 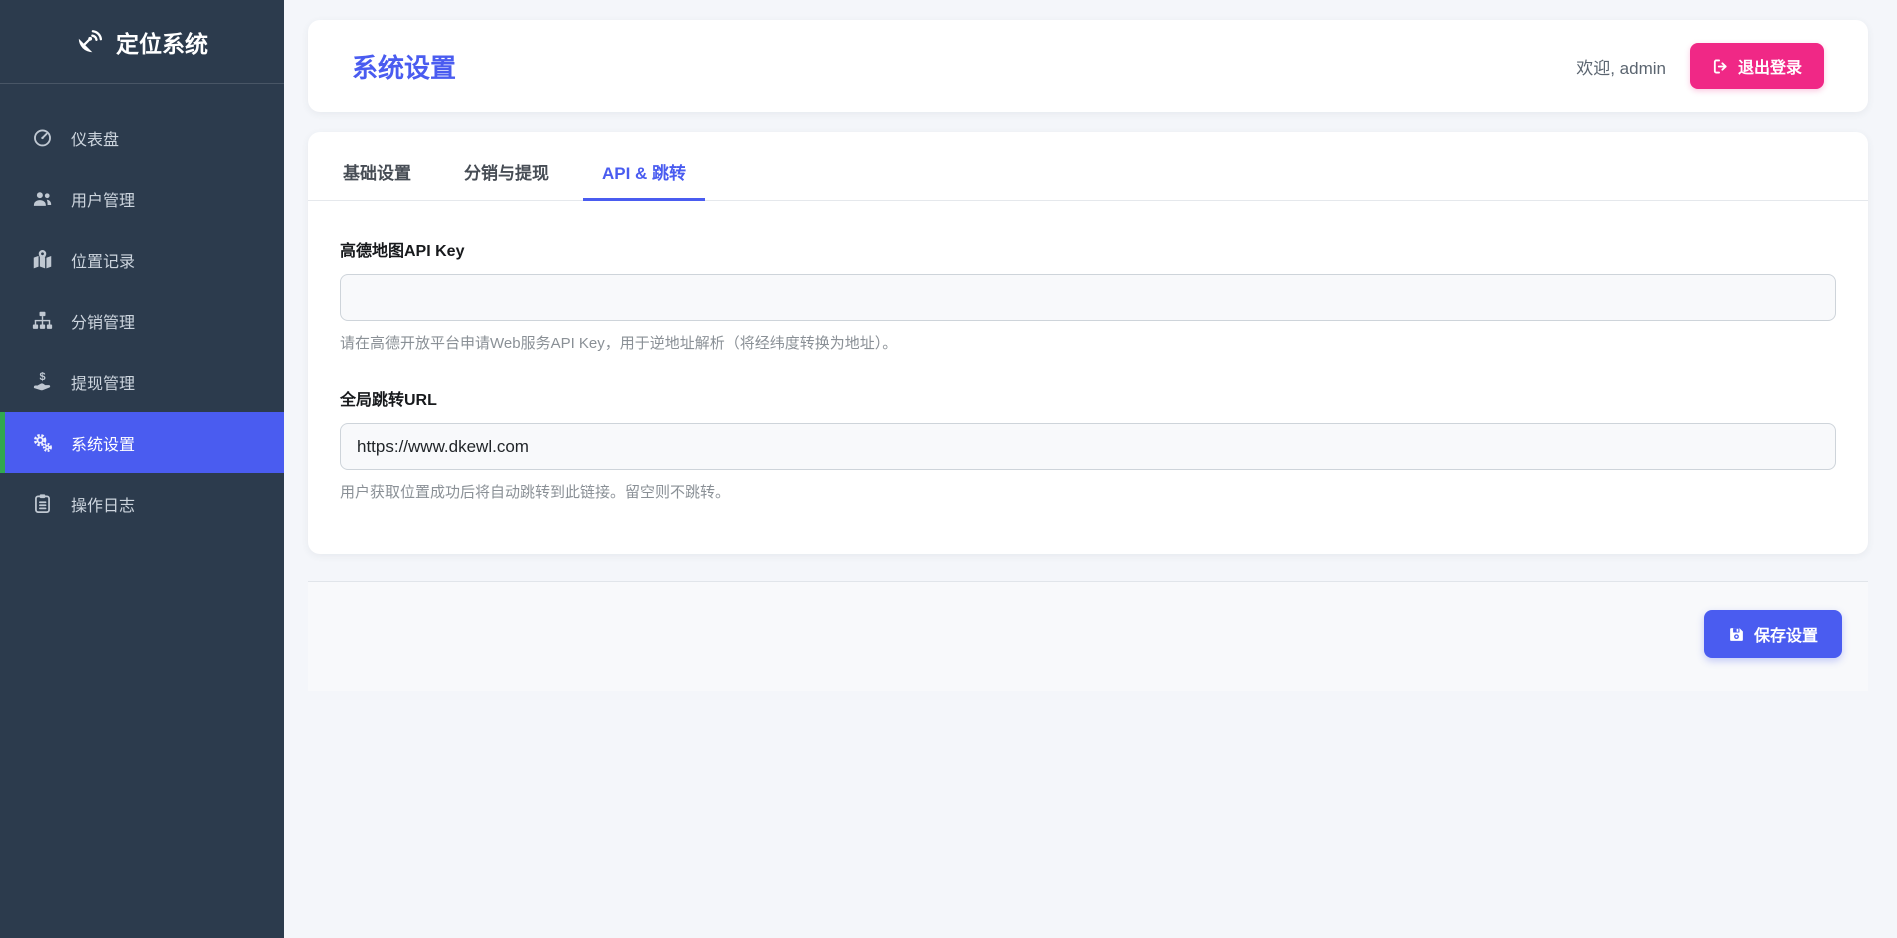 I want to click on sidebar: 定位系统 仪表盘 用户管理 位置记录 分销管理 $ 提现管理 系统设置 操作日志, so click(x=142, y=469).